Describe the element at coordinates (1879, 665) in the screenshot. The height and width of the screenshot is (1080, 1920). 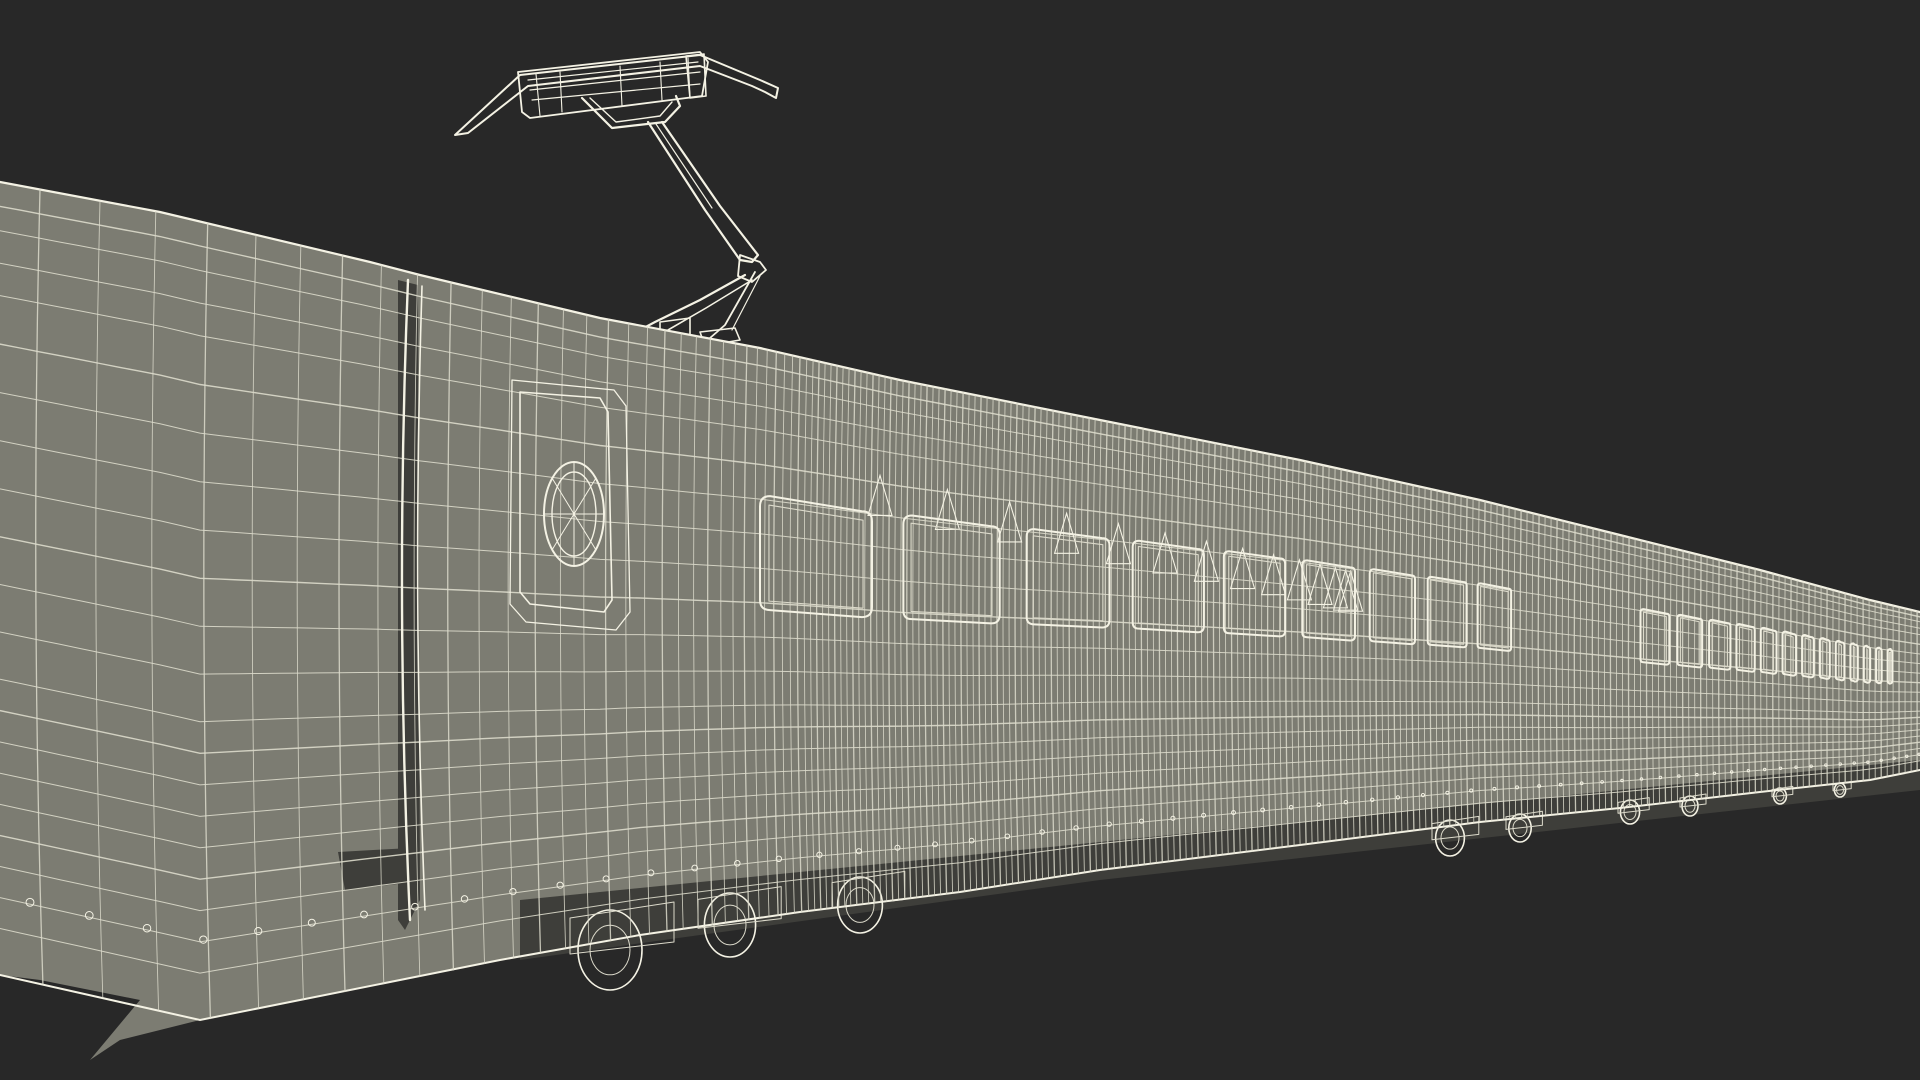
I see `window-inset` at that location.